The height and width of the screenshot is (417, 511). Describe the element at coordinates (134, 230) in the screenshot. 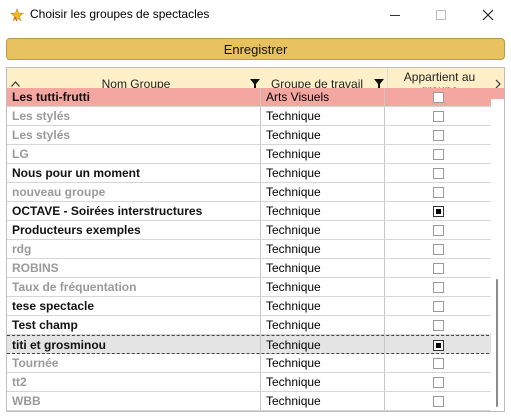

I see `group-name-cell: Producteurs exemples` at that location.